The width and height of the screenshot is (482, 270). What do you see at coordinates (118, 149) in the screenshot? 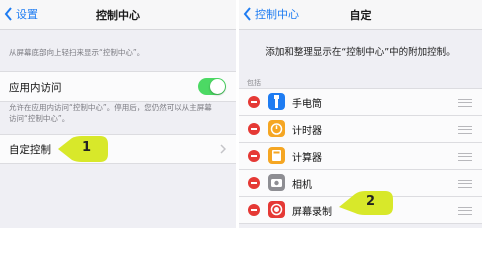
I see `customize-controls-row: 自定控制` at bounding box center [118, 149].